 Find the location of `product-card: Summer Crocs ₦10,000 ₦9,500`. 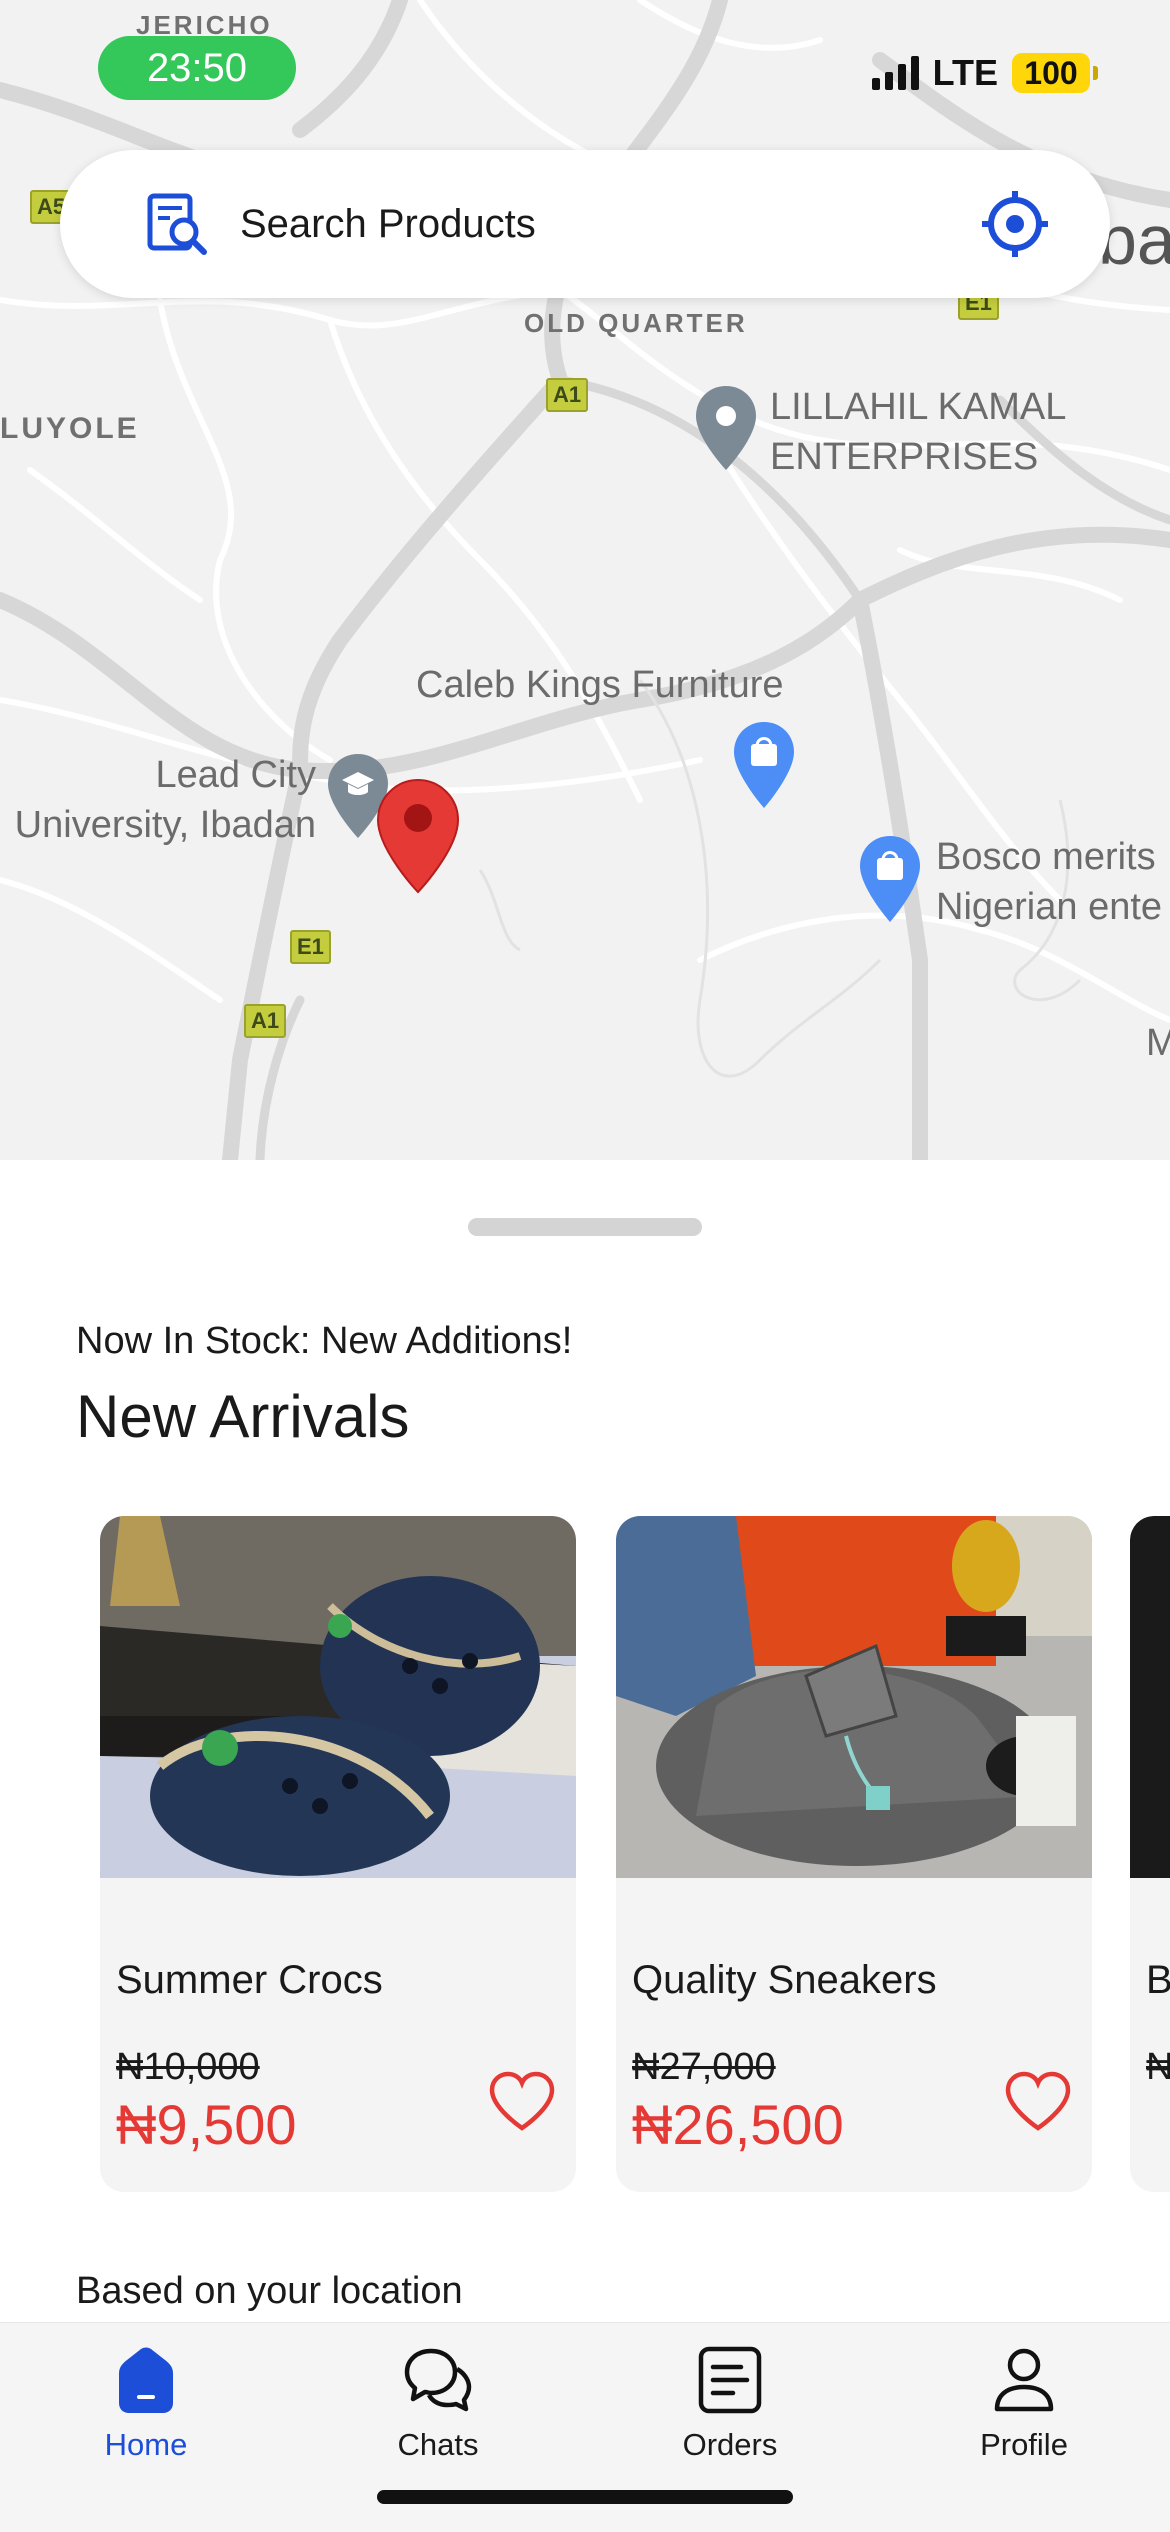

product-card: Summer Crocs ₦10,000 ₦9,500 is located at coordinates (338, 1854).